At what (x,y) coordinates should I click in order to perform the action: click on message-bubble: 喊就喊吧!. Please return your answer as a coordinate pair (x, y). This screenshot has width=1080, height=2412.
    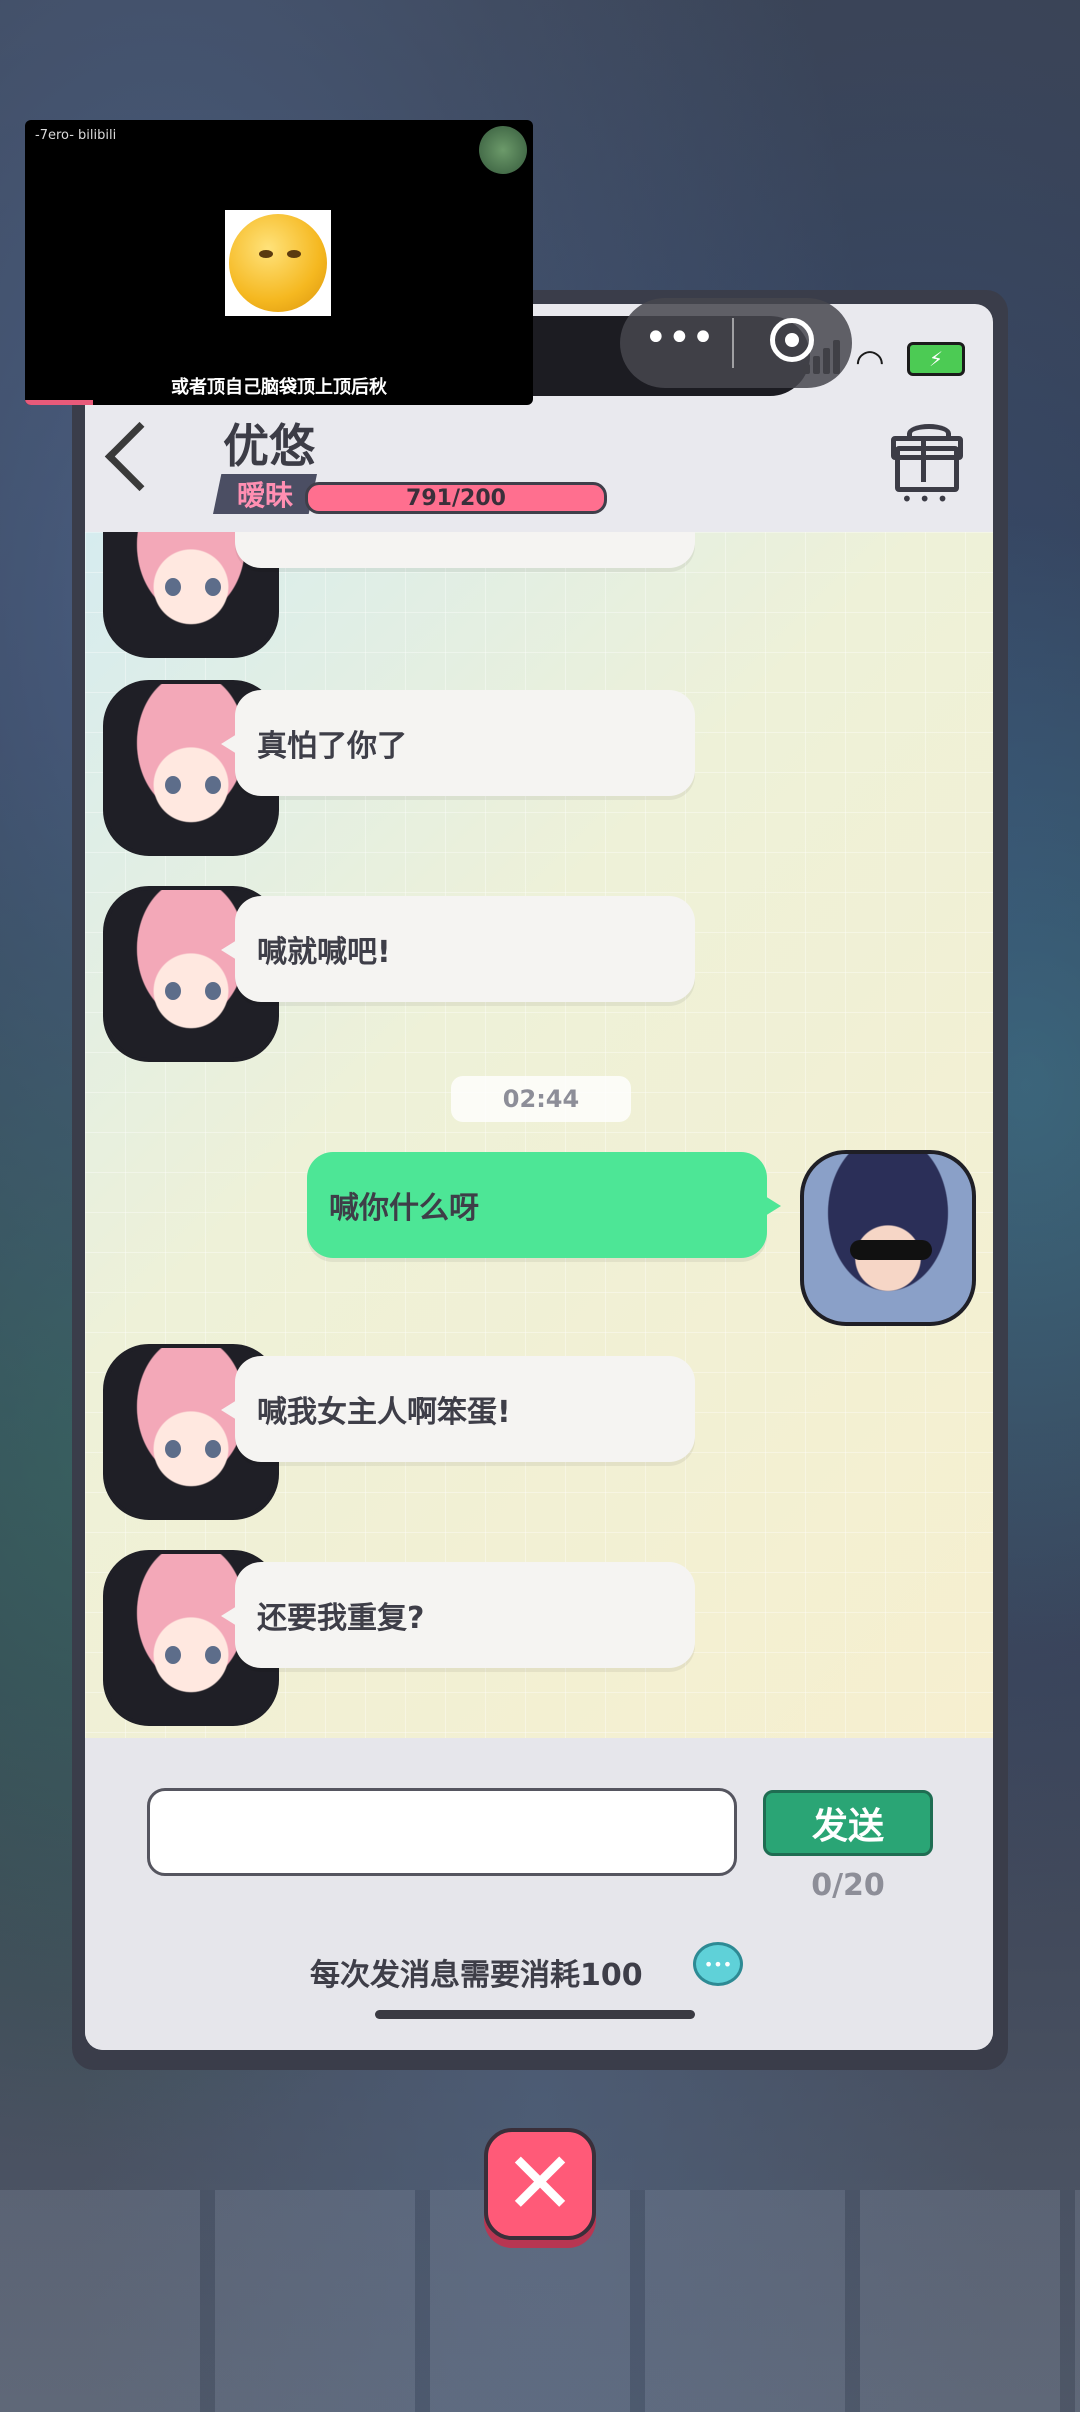
    Looking at the image, I should click on (458, 949).